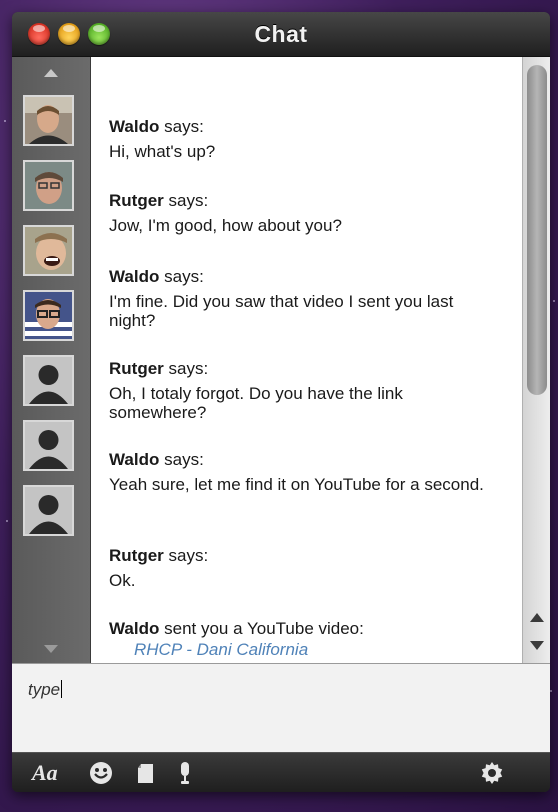 The width and height of the screenshot is (558, 812). I want to click on text-caret, so click(62, 689).